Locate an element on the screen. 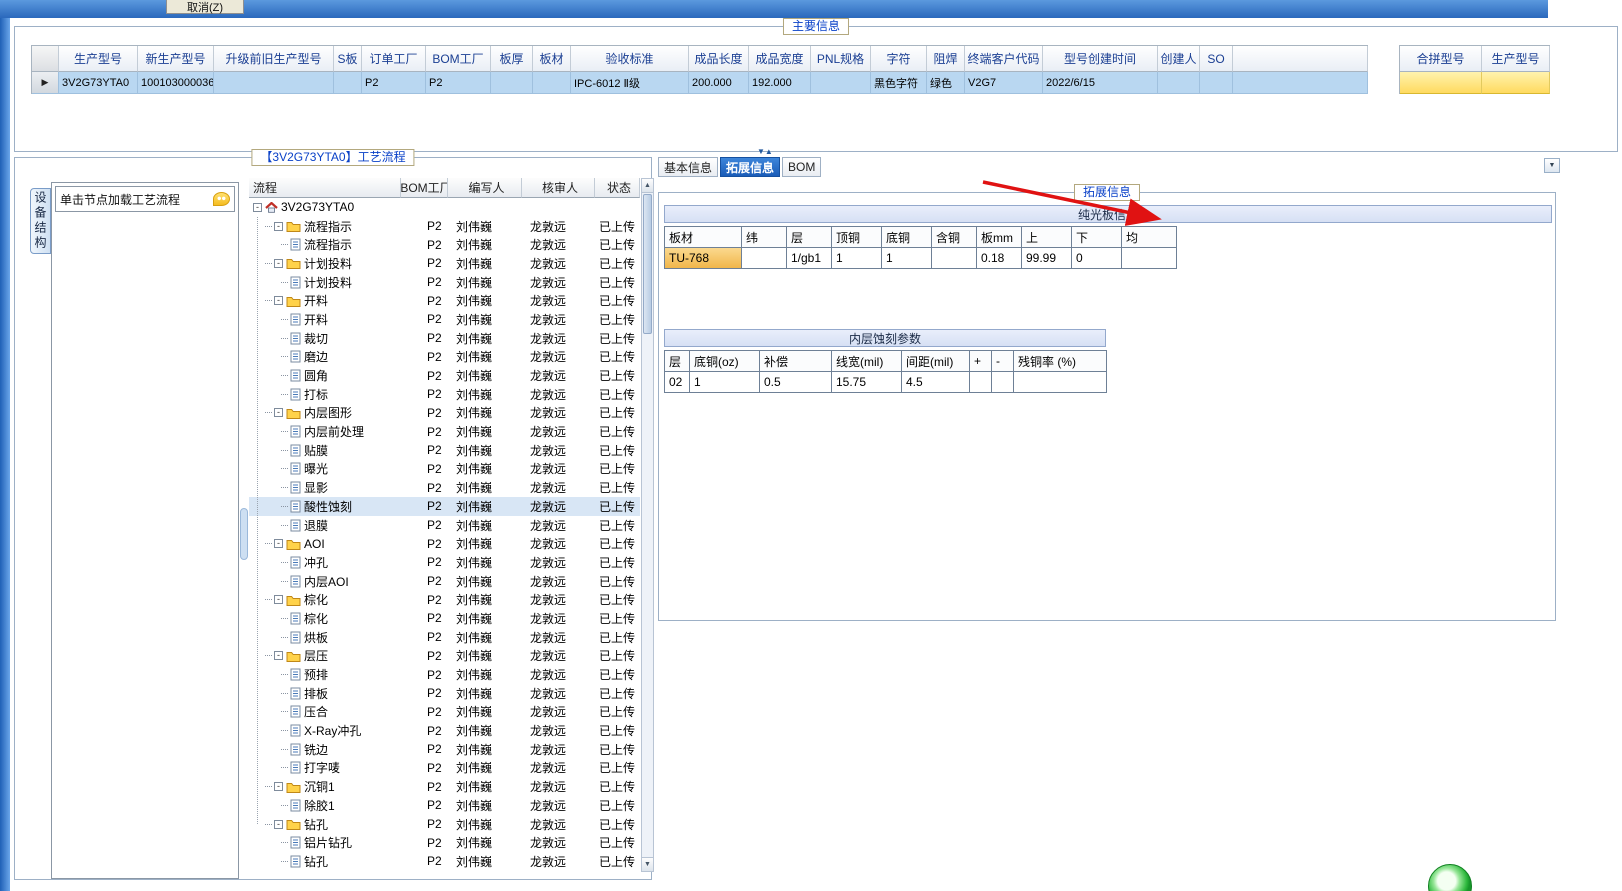  grid-data-cell: 0 is located at coordinates (1097, 258).